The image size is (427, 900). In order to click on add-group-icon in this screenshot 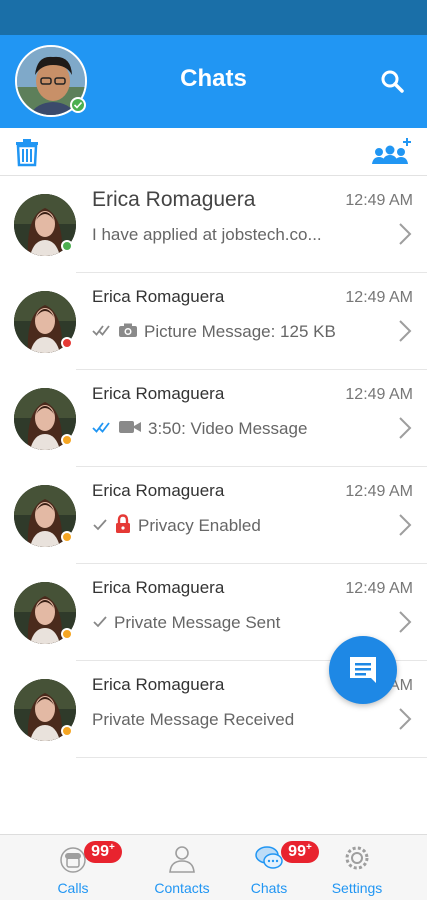, I will do `click(391, 151)`.